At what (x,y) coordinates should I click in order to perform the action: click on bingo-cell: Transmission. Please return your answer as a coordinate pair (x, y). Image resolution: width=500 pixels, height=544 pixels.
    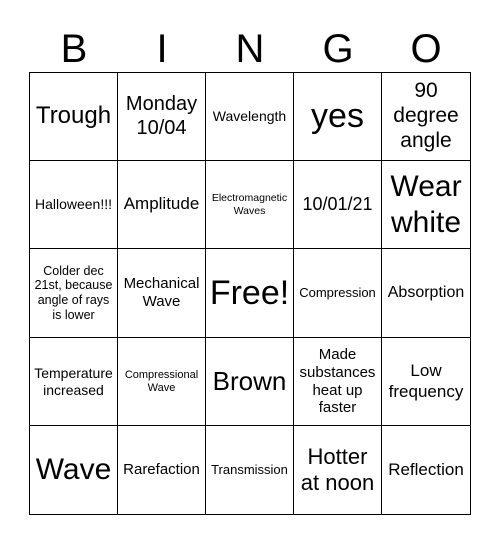
    Looking at the image, I should click on (250, 470).